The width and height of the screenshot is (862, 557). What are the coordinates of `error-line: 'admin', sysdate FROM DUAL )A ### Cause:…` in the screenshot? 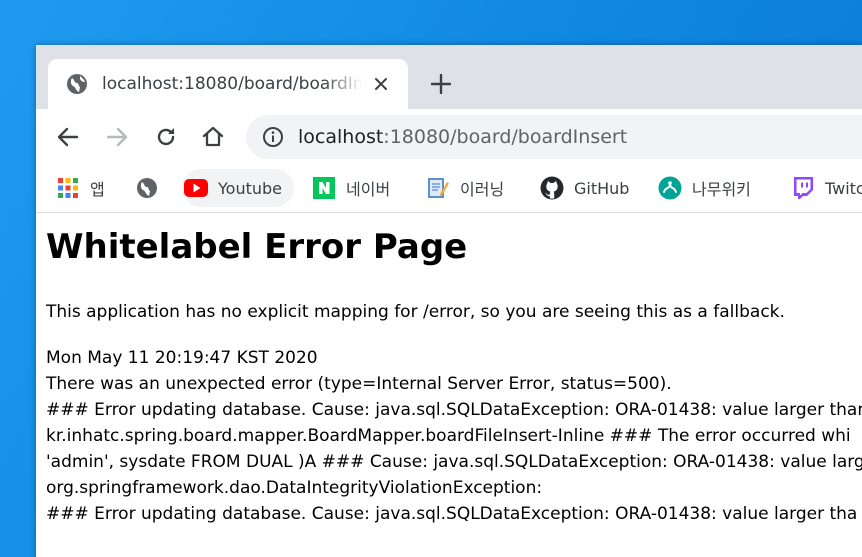 It's located at (454, 462).